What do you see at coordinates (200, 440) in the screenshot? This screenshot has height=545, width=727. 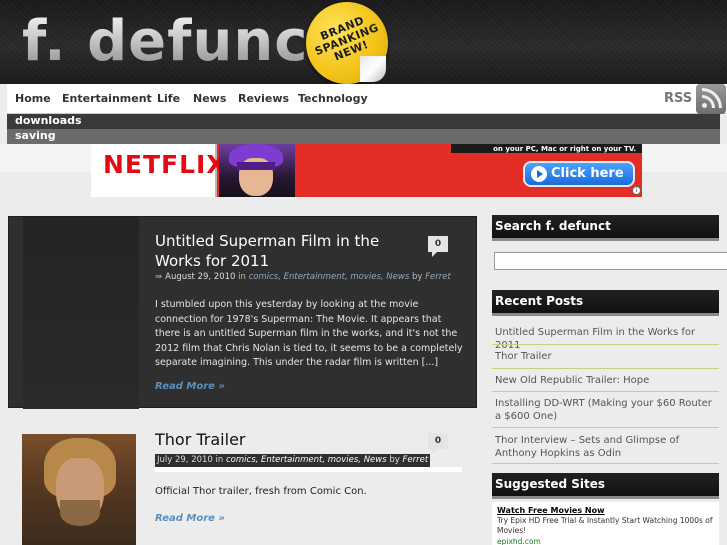 I see `post-title: Thor Trailer` at bounding box center [200, 440].